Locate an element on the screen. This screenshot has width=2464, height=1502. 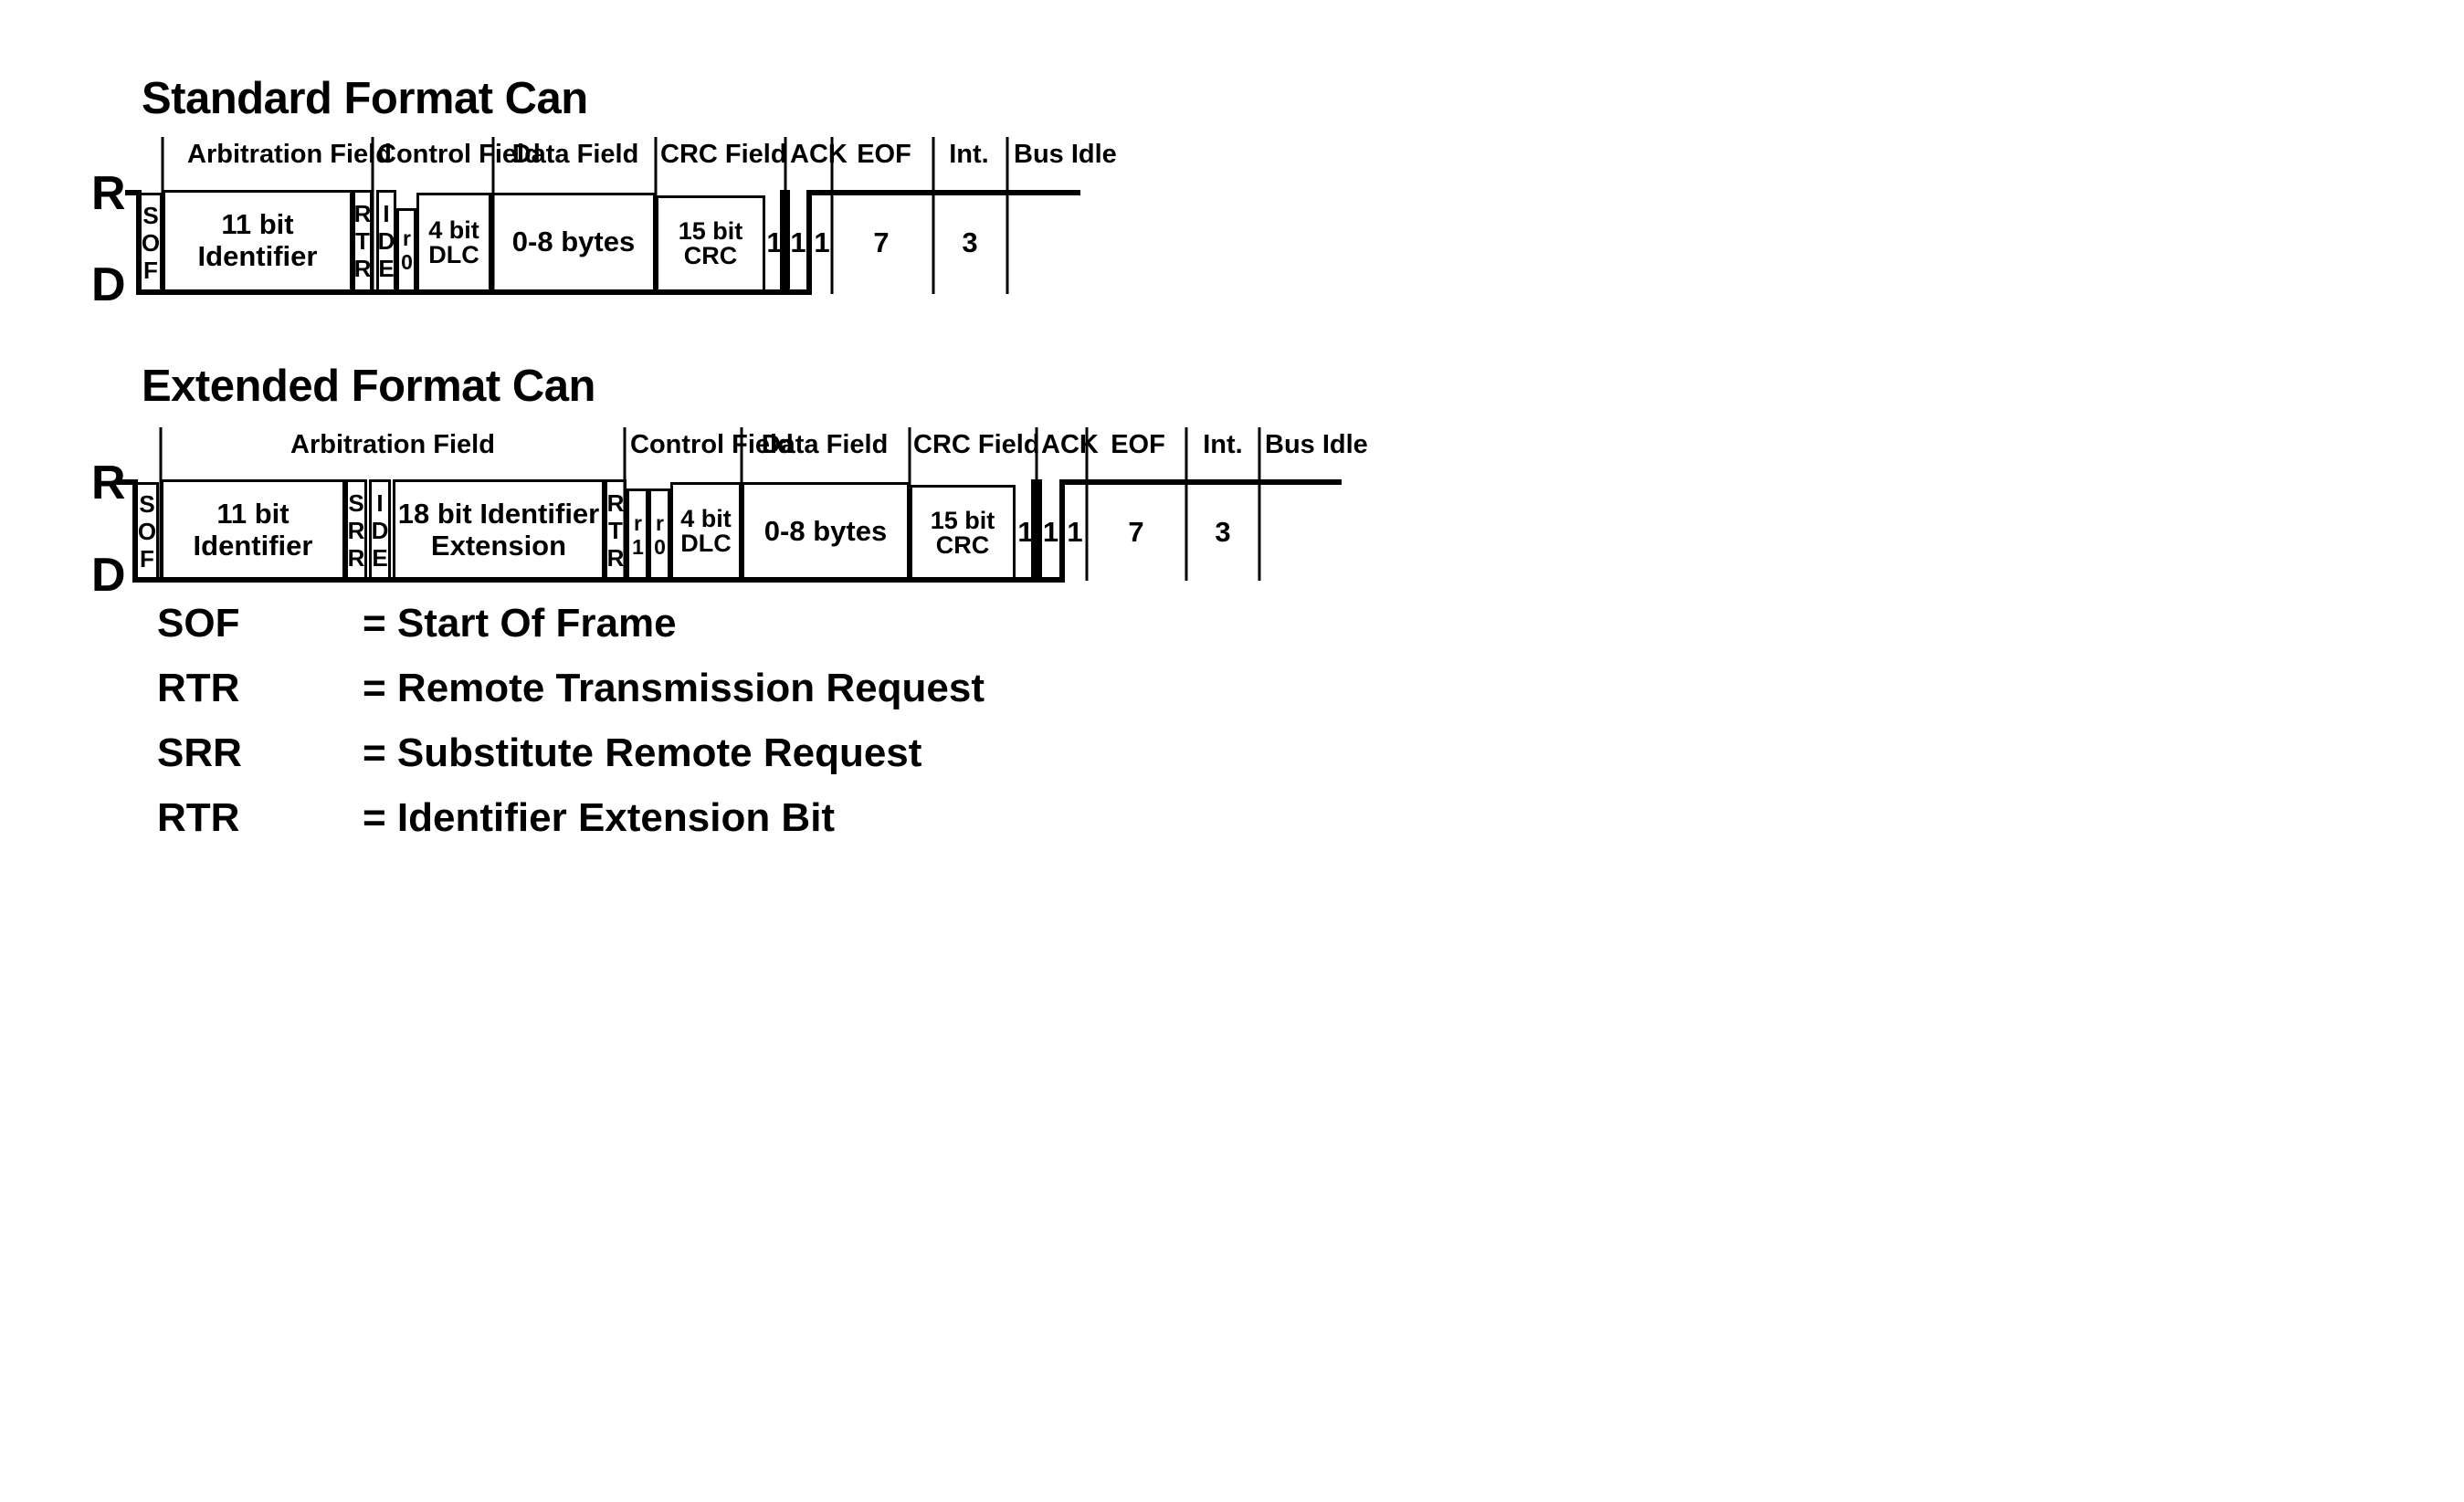
extended-field-ide: IDE is located at coordinates (380, 530).